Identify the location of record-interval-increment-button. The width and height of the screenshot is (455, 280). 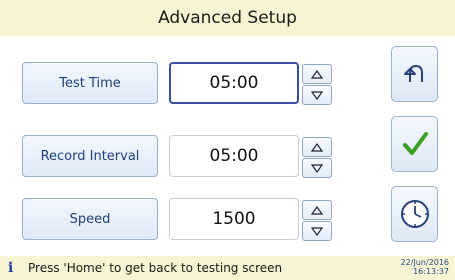
(317, 147).